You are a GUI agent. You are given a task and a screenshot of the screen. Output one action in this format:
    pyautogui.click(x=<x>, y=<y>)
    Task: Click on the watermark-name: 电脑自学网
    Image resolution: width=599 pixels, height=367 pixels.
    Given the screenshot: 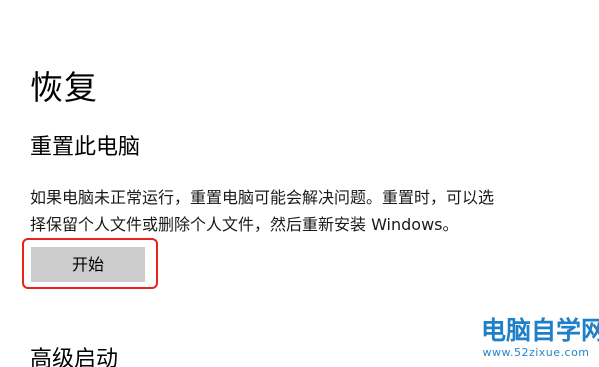 What is the action you would take?
    pyautogui.click(x=540, y=330)
    